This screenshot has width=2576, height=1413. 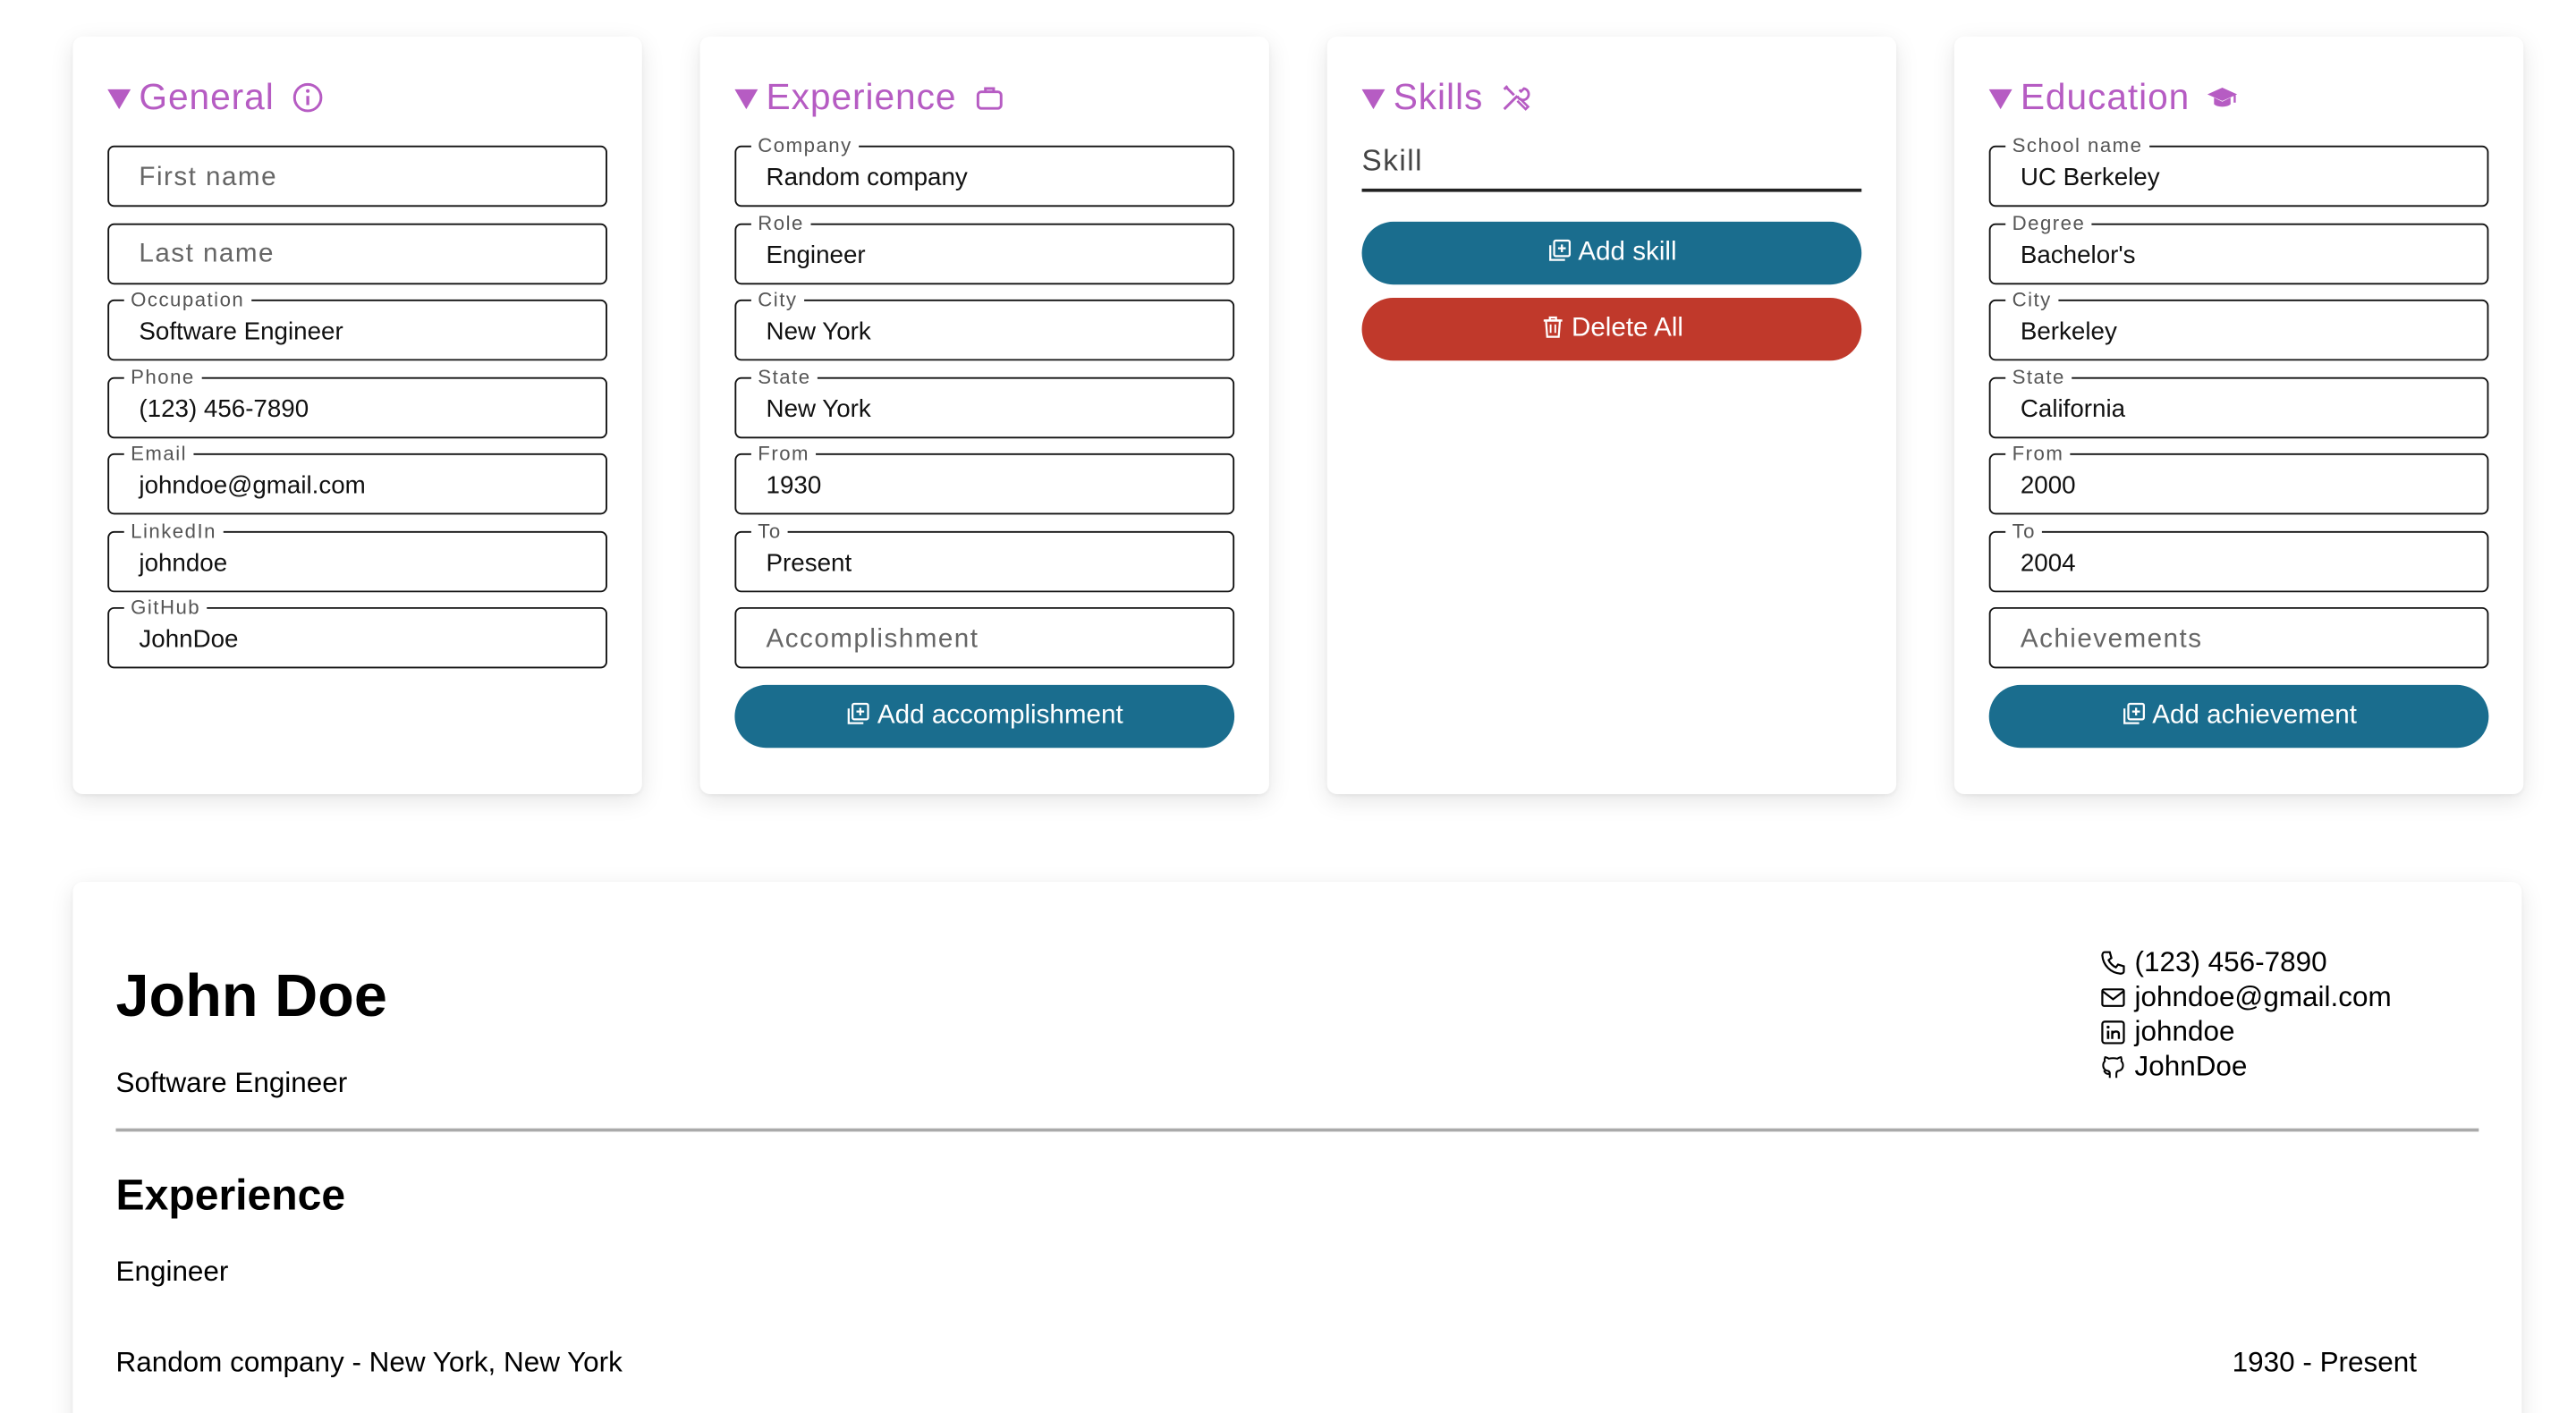 I want to click on trash-icon, so click(x=1553, y=326).